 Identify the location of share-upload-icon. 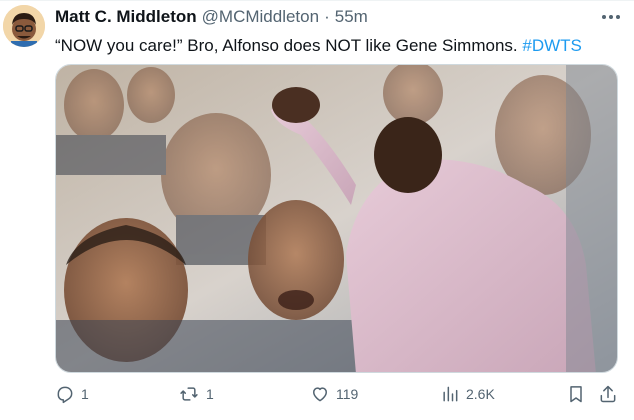
(608, 394).